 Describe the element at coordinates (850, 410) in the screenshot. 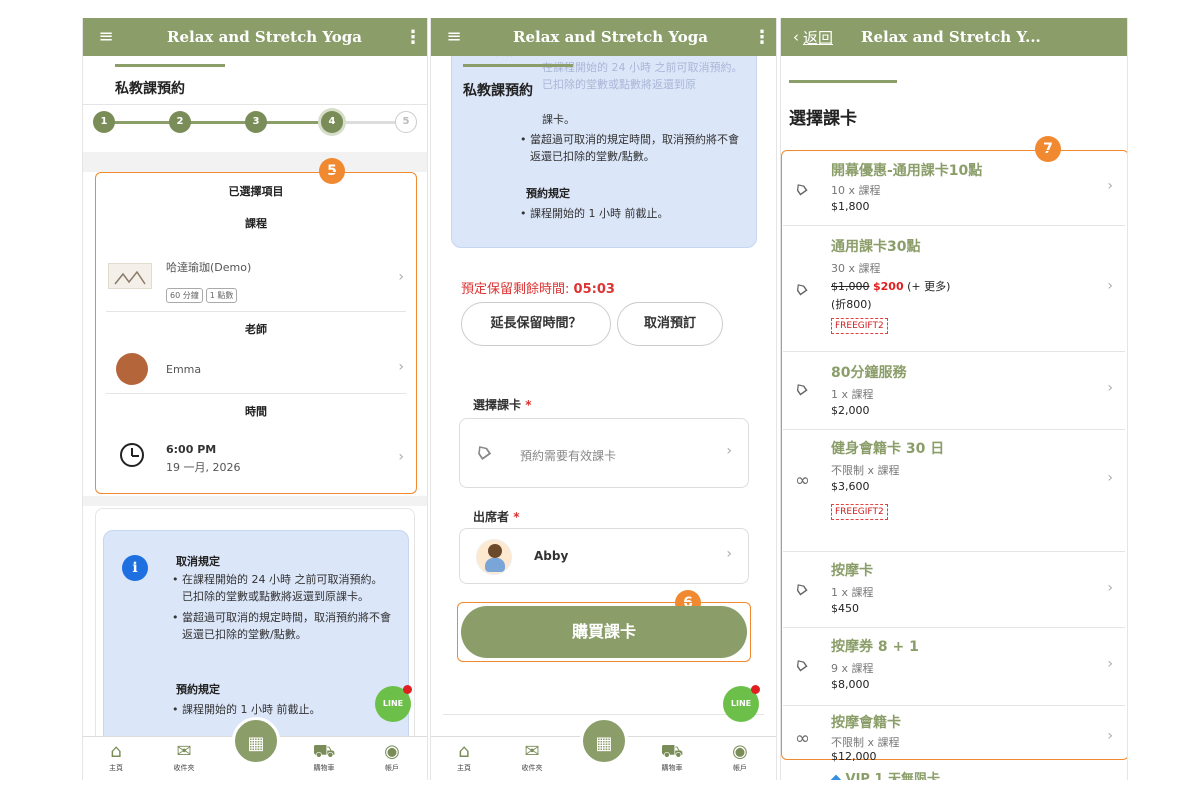

I see `card-price: $2,000` at that location.